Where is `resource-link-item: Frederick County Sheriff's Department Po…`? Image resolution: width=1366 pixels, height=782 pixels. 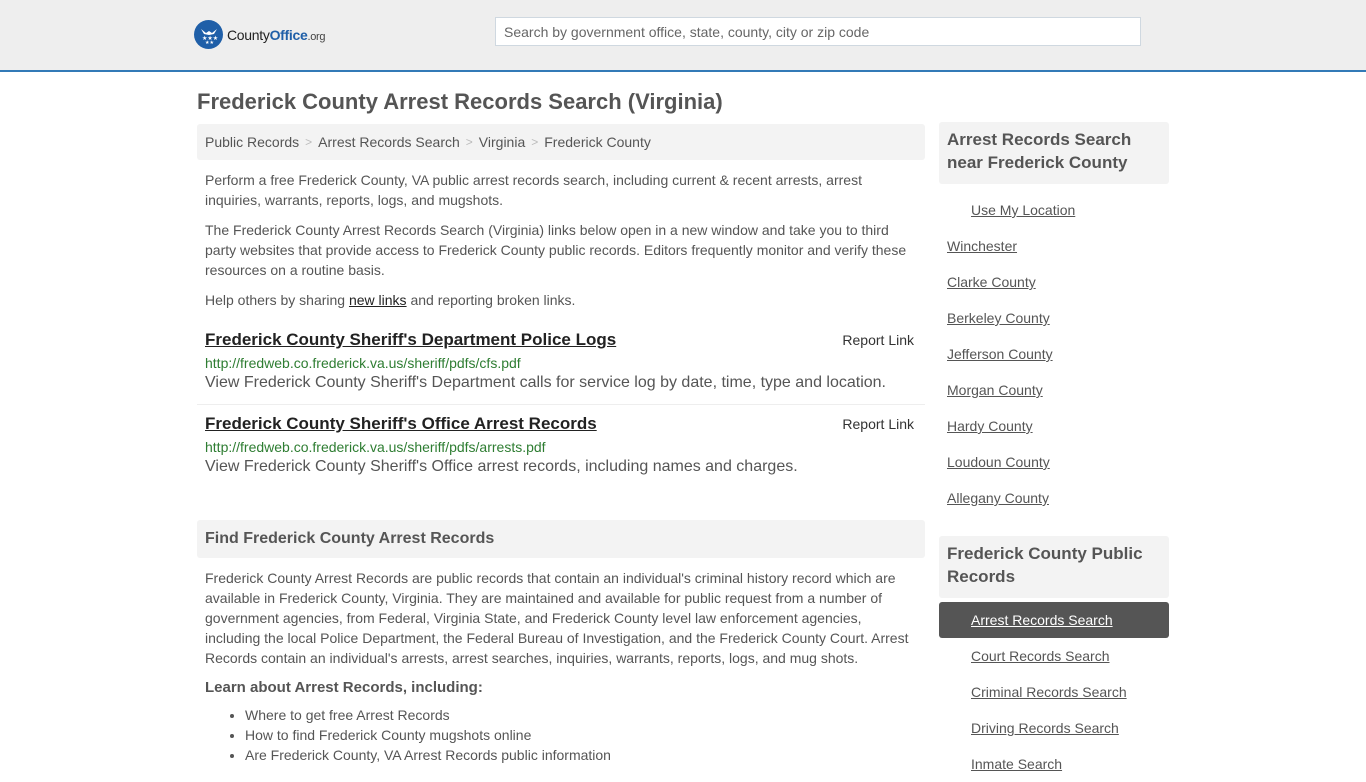 resource-link-item: Frederick County Sheriff's Department Po… is located at coordinates (561, 367).